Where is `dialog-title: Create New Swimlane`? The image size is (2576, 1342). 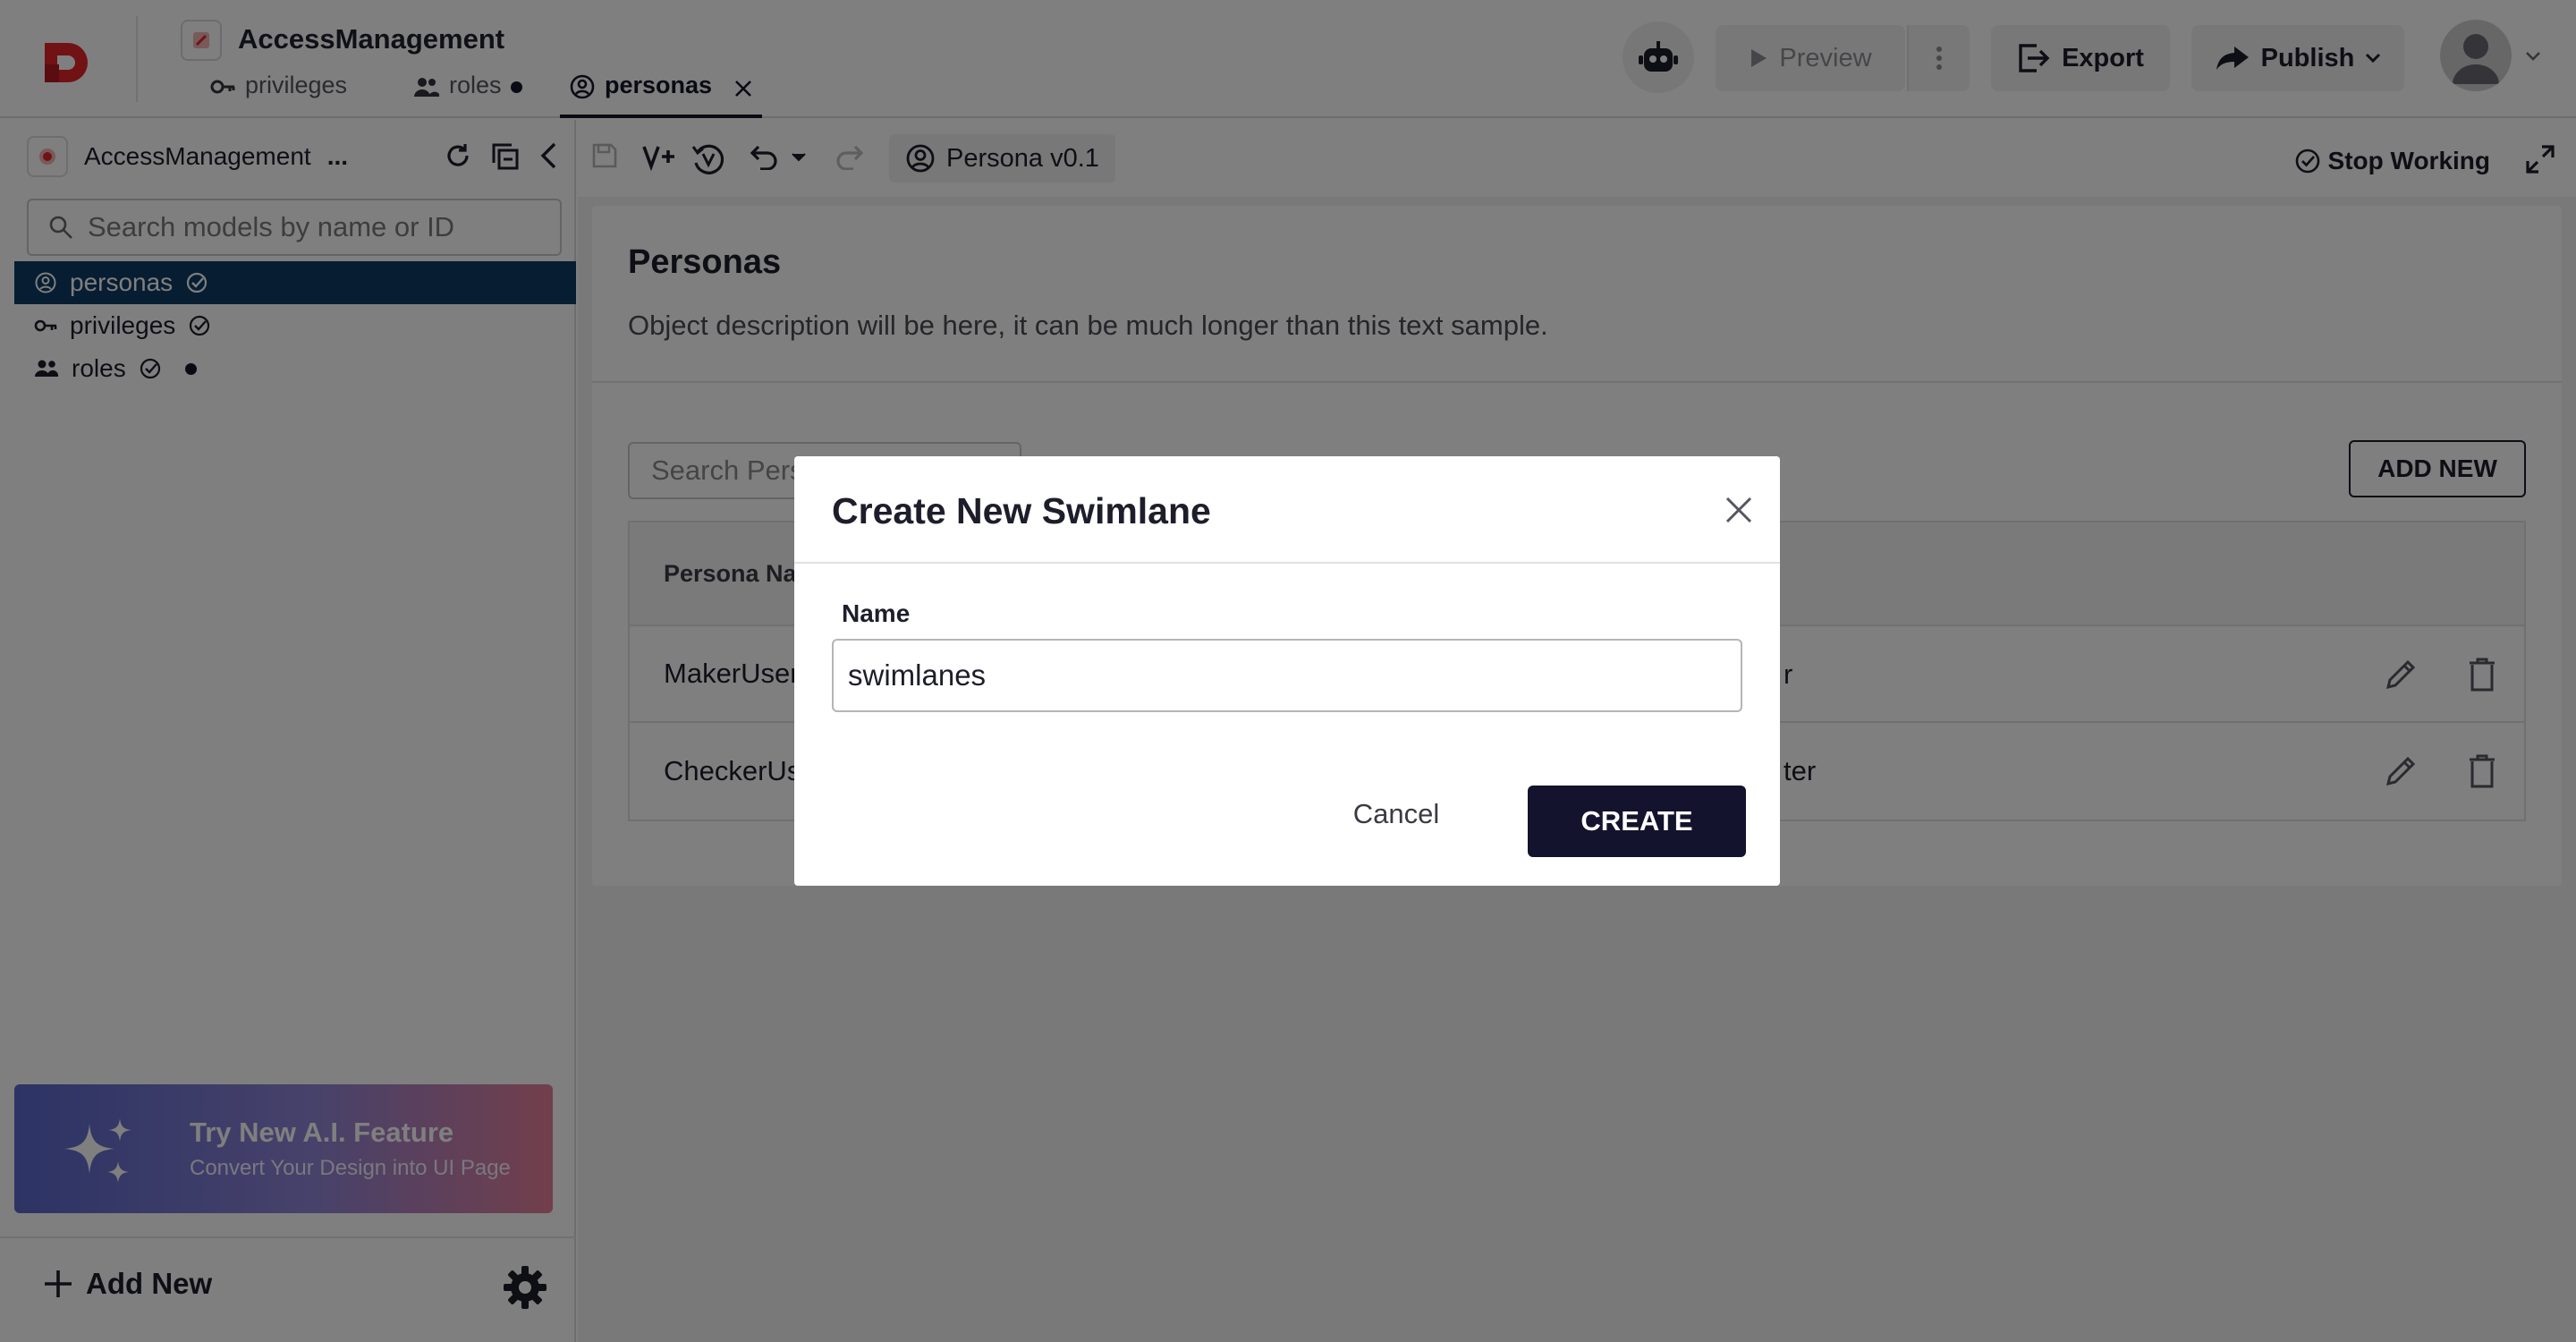
dialog-title: Create New Swimlane is located at coordinates (1021, 511).